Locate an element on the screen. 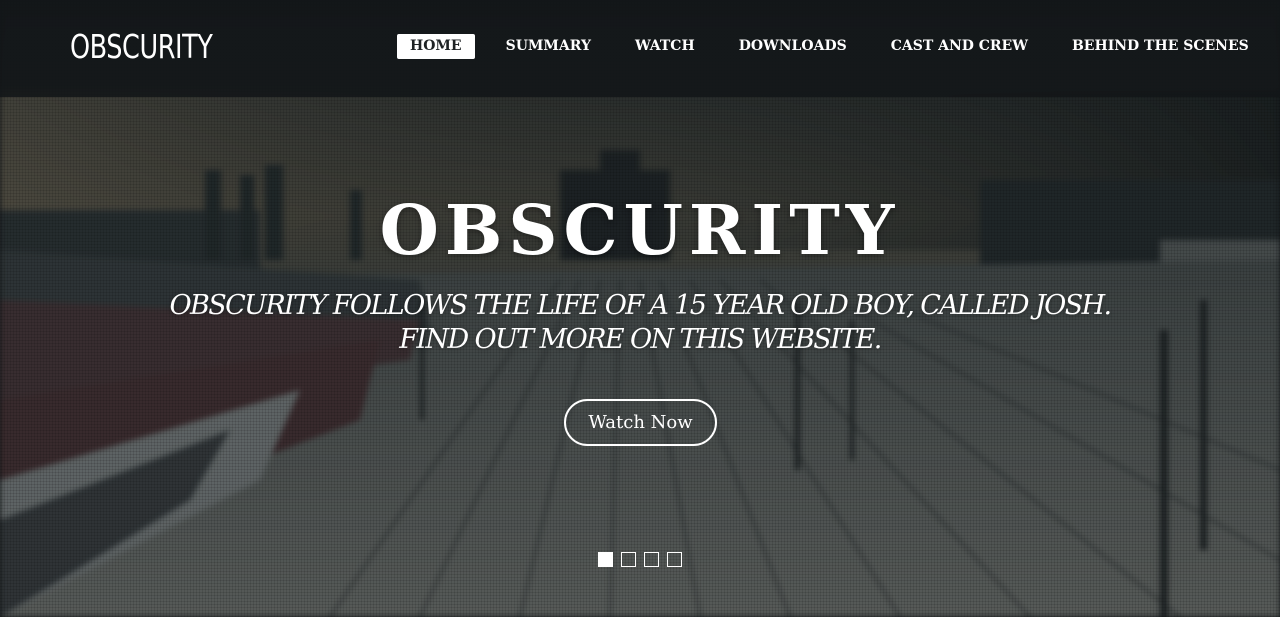 The height and width of the screenshot is (617, 1280). nav-item-summary: SUMMARY is located at coordinates (548, 46).